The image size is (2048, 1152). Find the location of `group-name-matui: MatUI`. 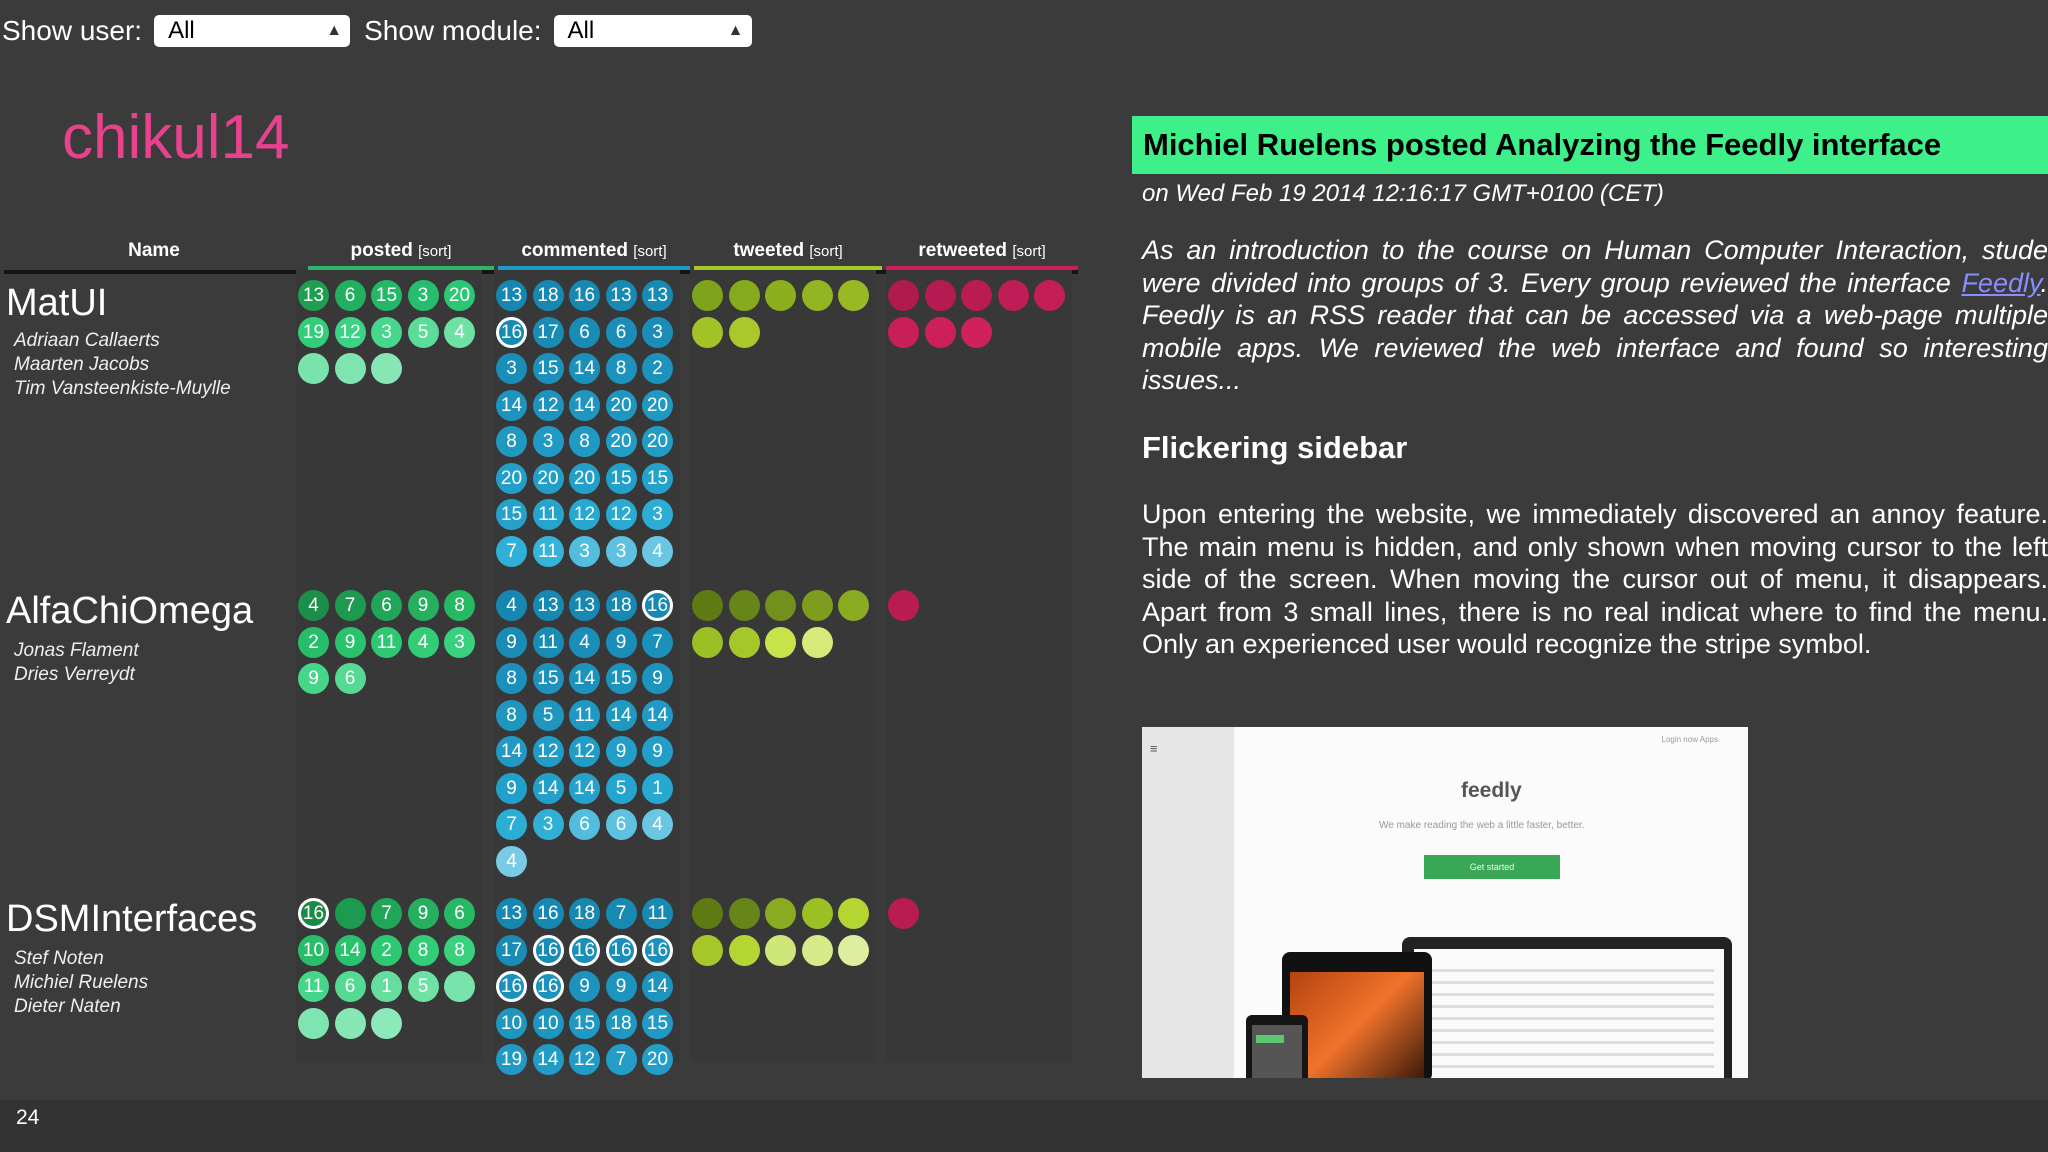

group-name-matui: MatUI is located at coordinates (56, 303).